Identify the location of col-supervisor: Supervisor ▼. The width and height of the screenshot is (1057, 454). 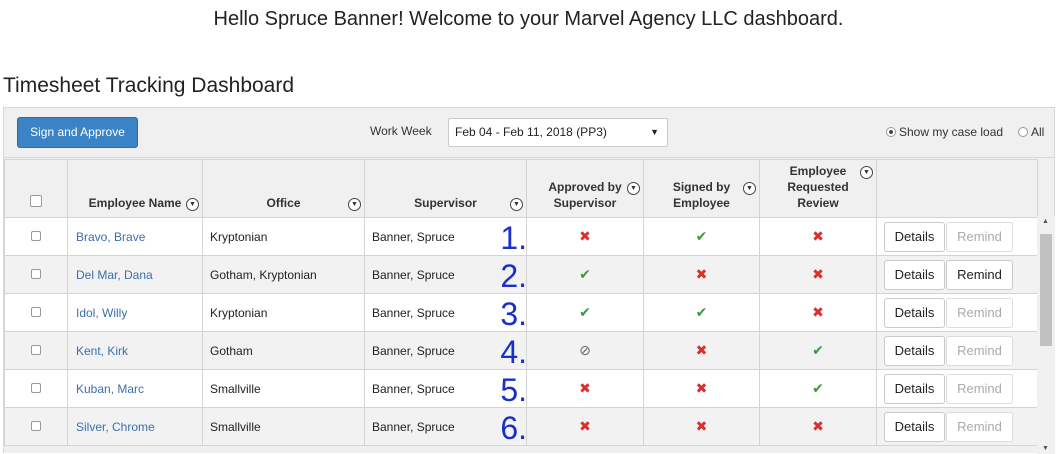
(445, 188).